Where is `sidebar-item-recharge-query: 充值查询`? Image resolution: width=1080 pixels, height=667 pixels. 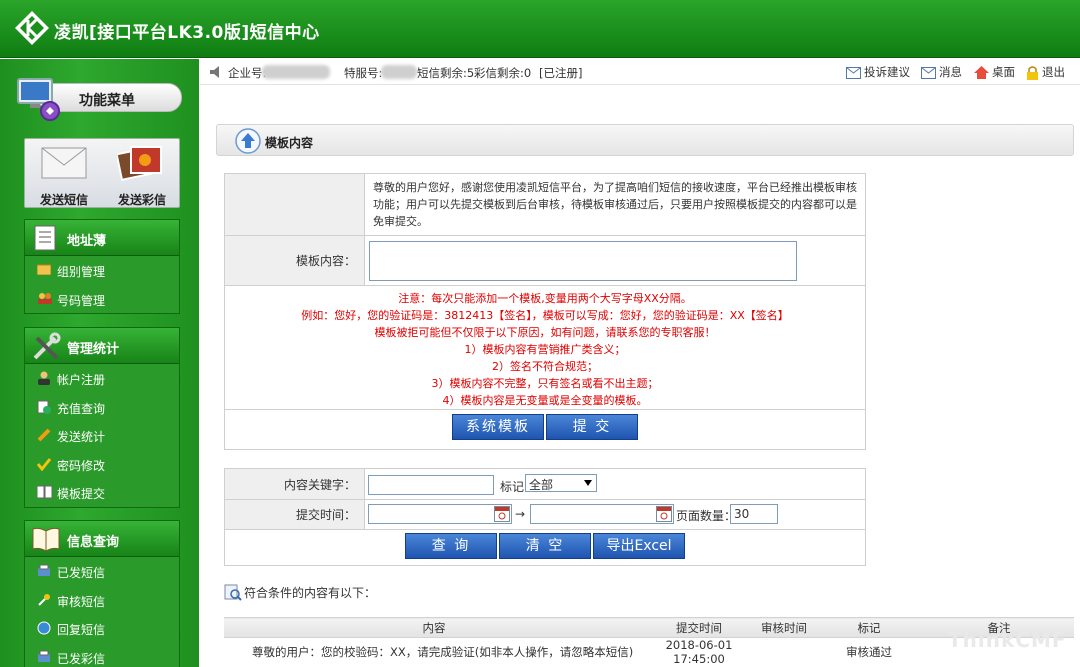 sidebar-item-recharge-query: 充值查询 is located at coordinates (102, 407).